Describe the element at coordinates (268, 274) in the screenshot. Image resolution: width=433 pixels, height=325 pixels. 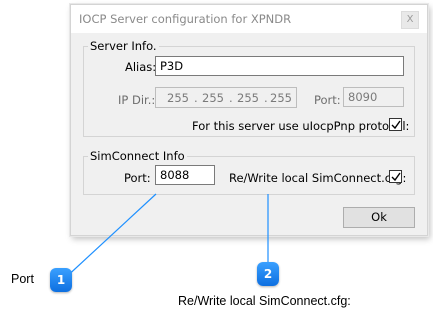
I see `callout-2-badge: 2` at that location.